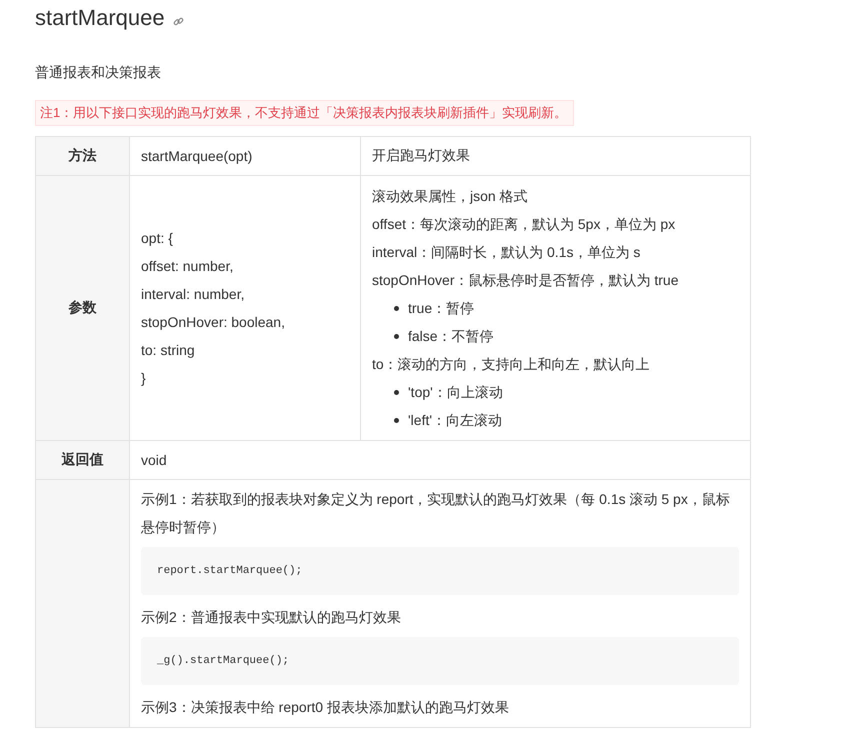  What do you see at coordinates (271, 617) in the screenshot?
I see `example-text: 示例2：普通报表中实现默认的跑马灯效果` at bounding box center [271, 617].